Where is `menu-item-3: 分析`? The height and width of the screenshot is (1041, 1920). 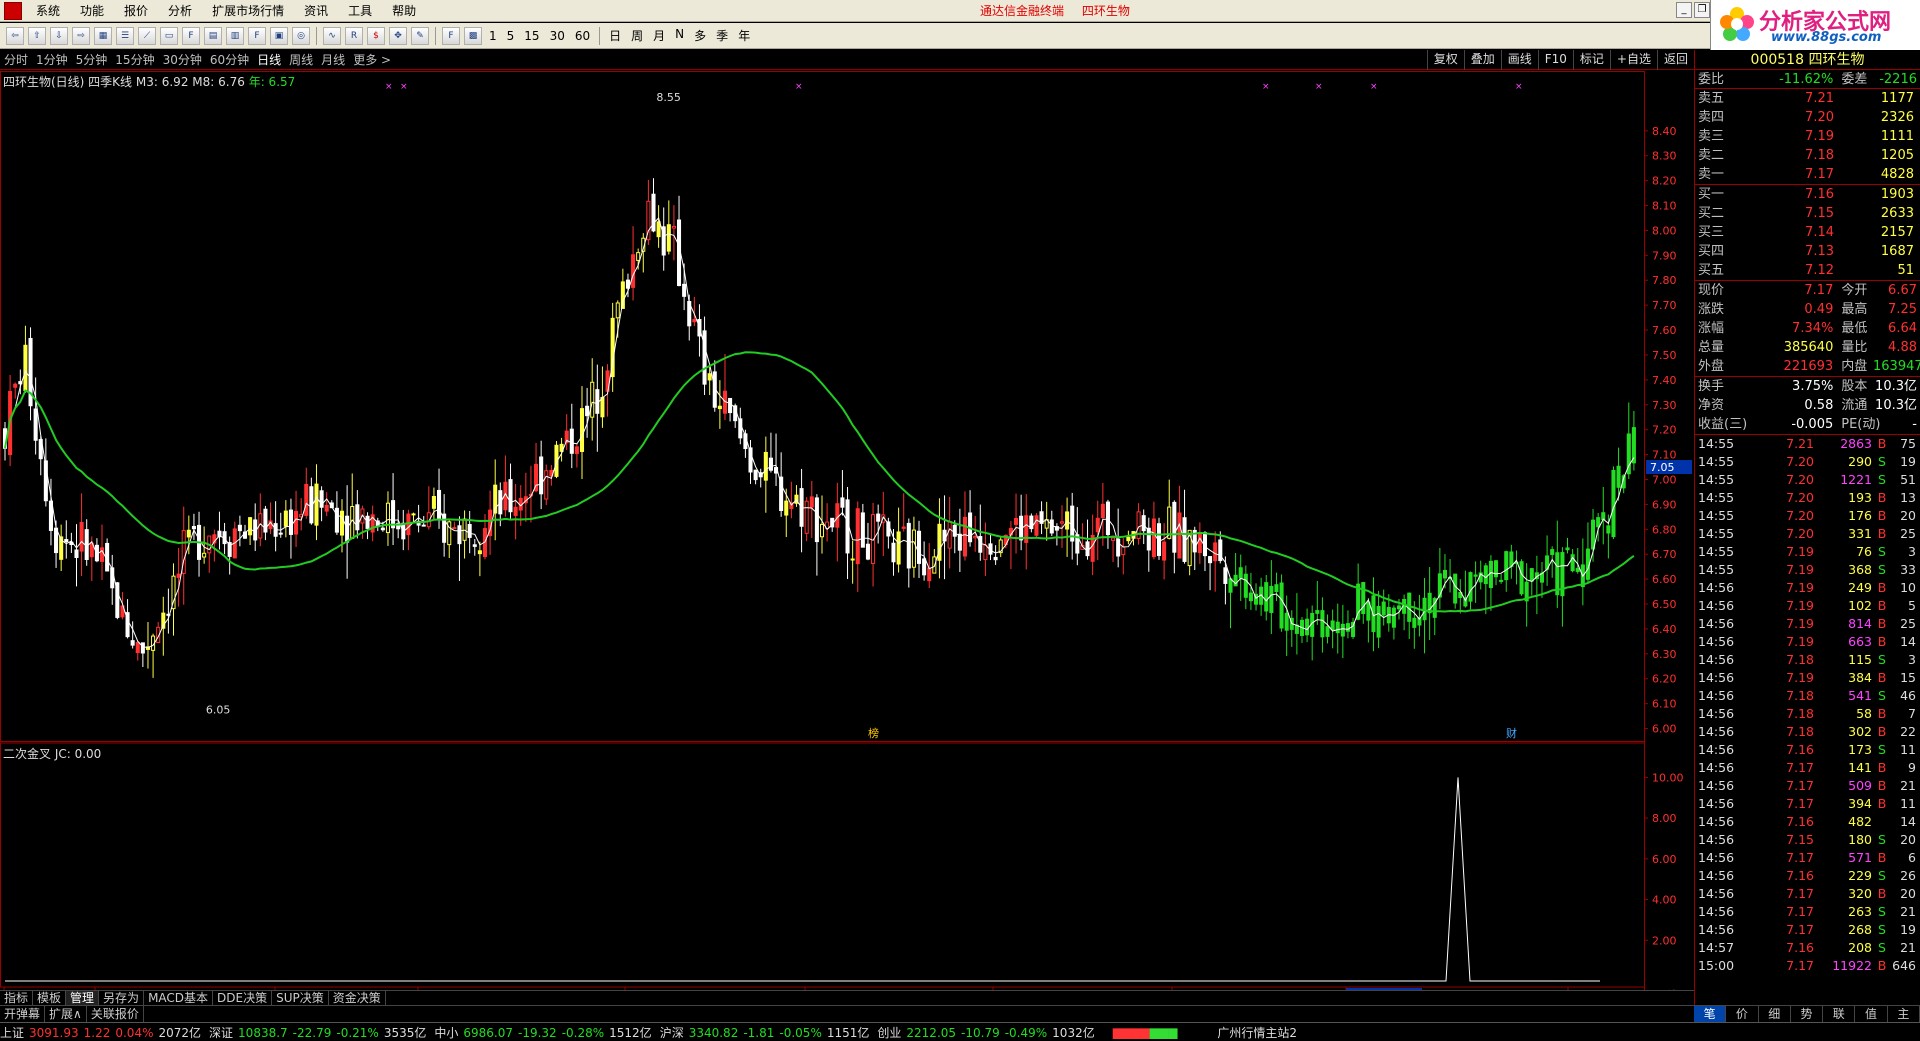 menu-item-3: 分析 is located at coordinates (180, 10).